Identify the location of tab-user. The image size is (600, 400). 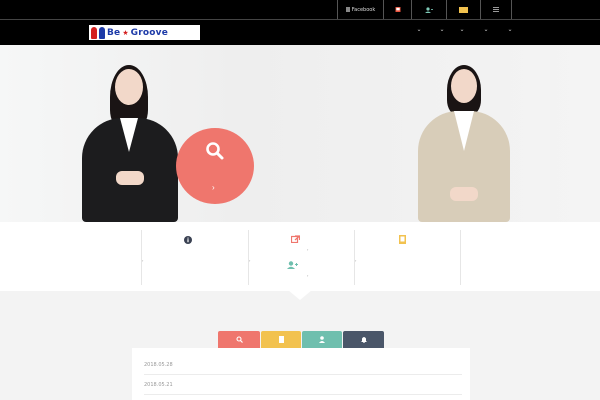
(322, 339).